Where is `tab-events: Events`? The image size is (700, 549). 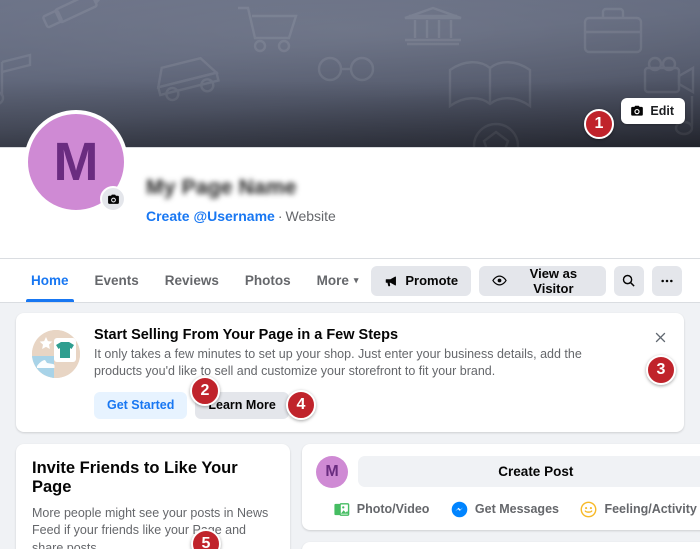
tab-events: Events is located at coordinates (117, 280).